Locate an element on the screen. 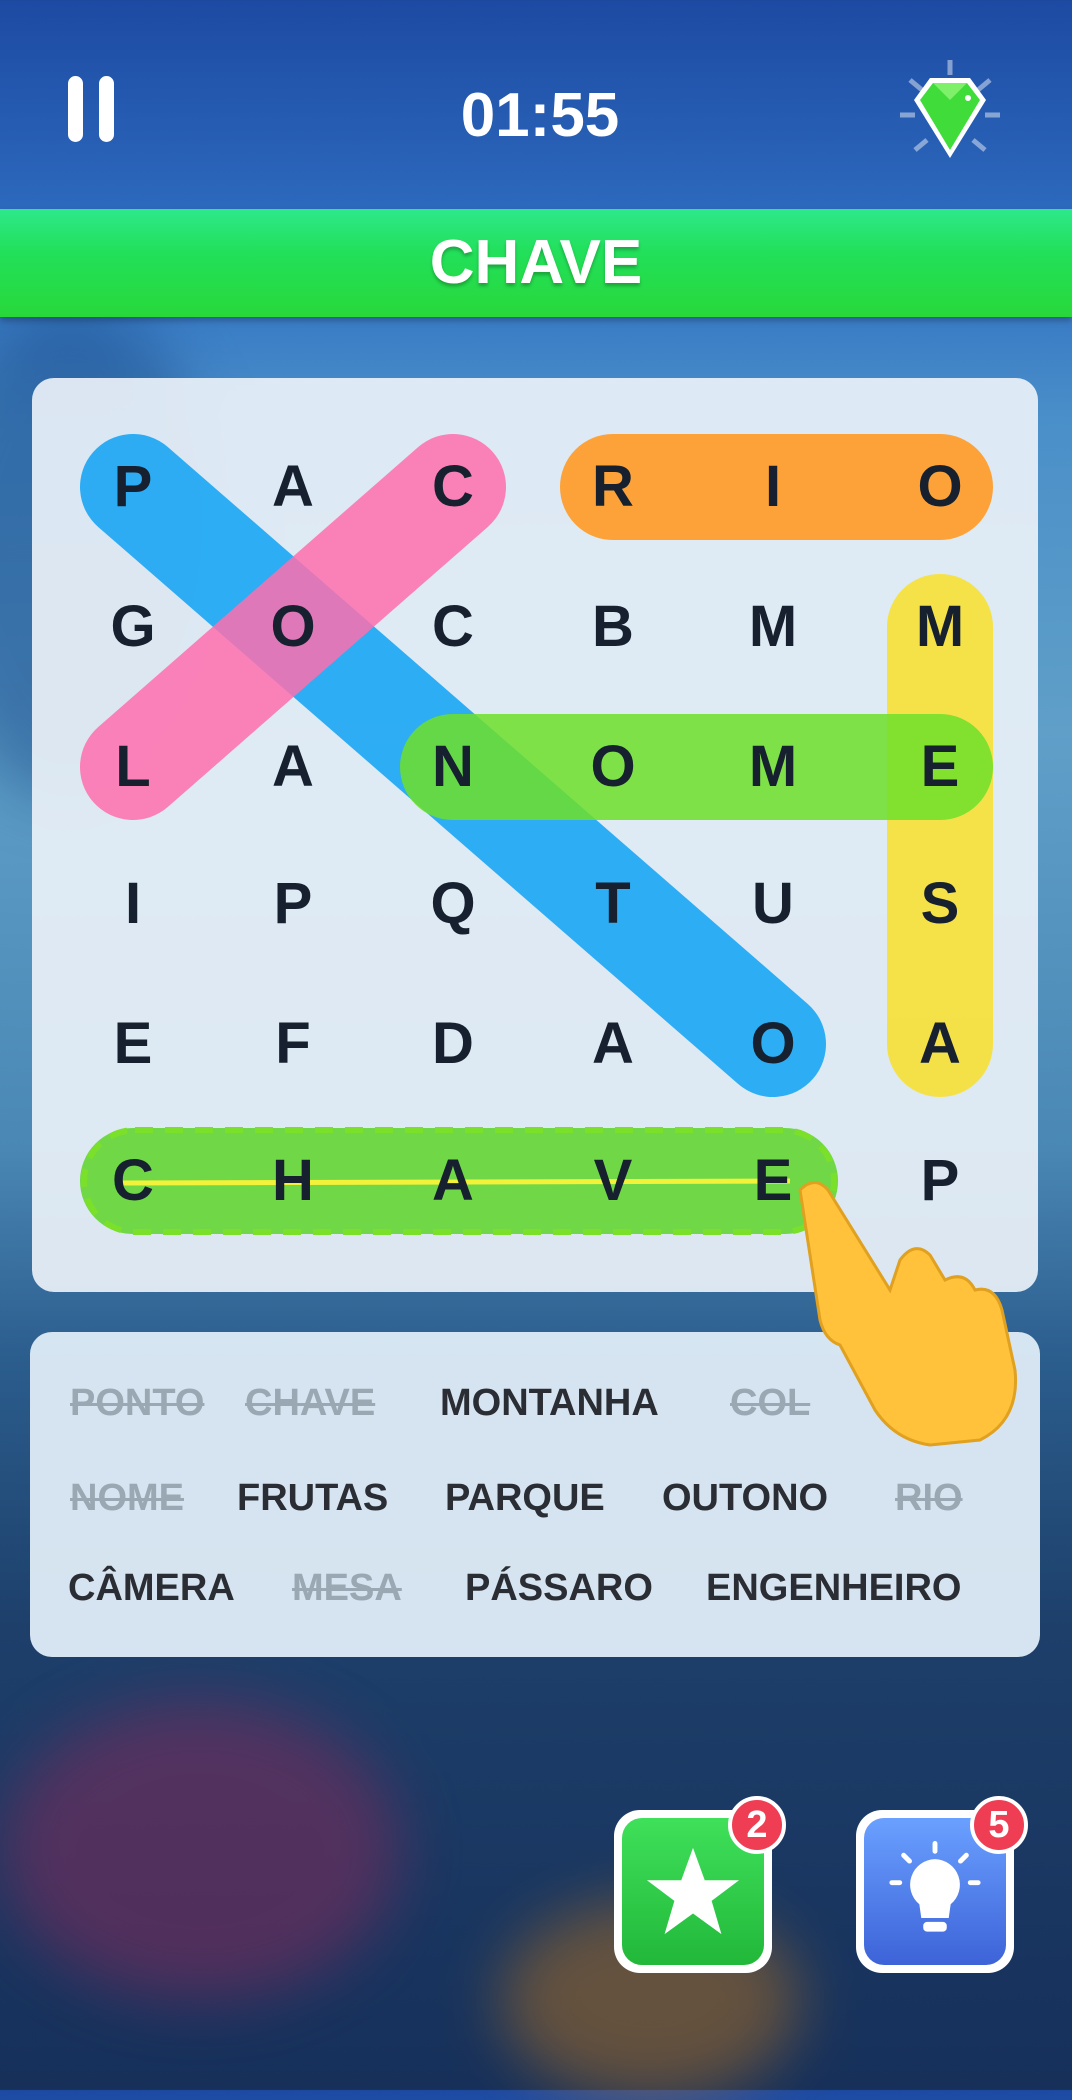  hand-pointer-icon is located at coordinates (908, 1314).